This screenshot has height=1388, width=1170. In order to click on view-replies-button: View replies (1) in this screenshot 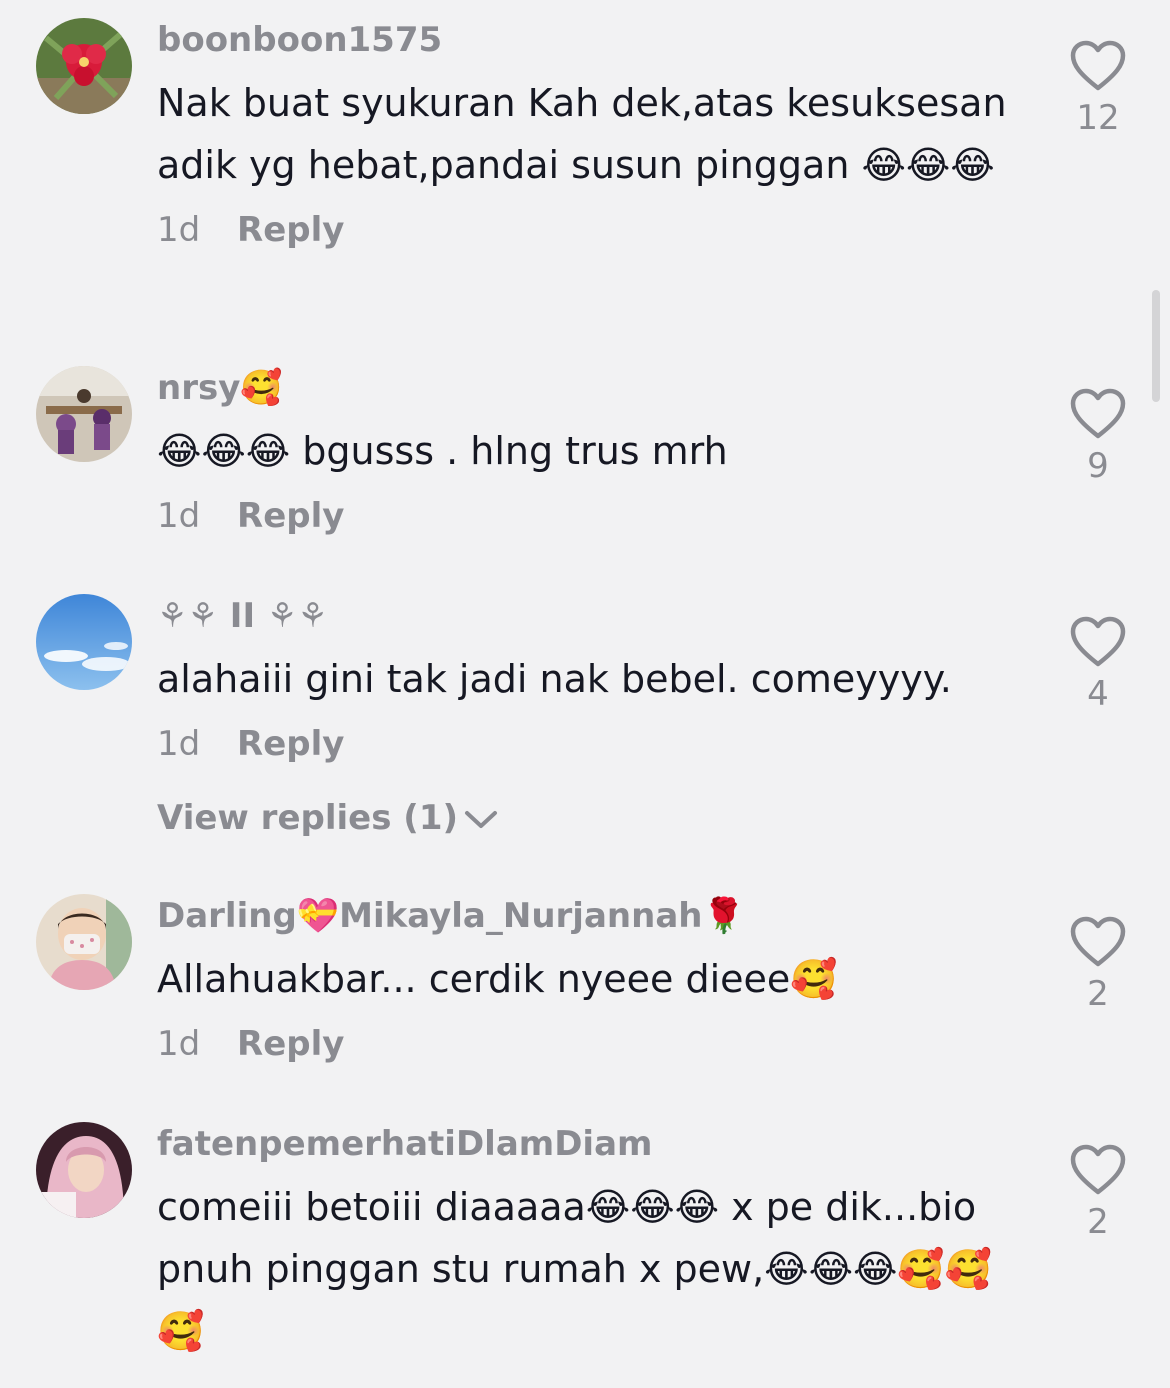, I will do `click(587, 818)`.